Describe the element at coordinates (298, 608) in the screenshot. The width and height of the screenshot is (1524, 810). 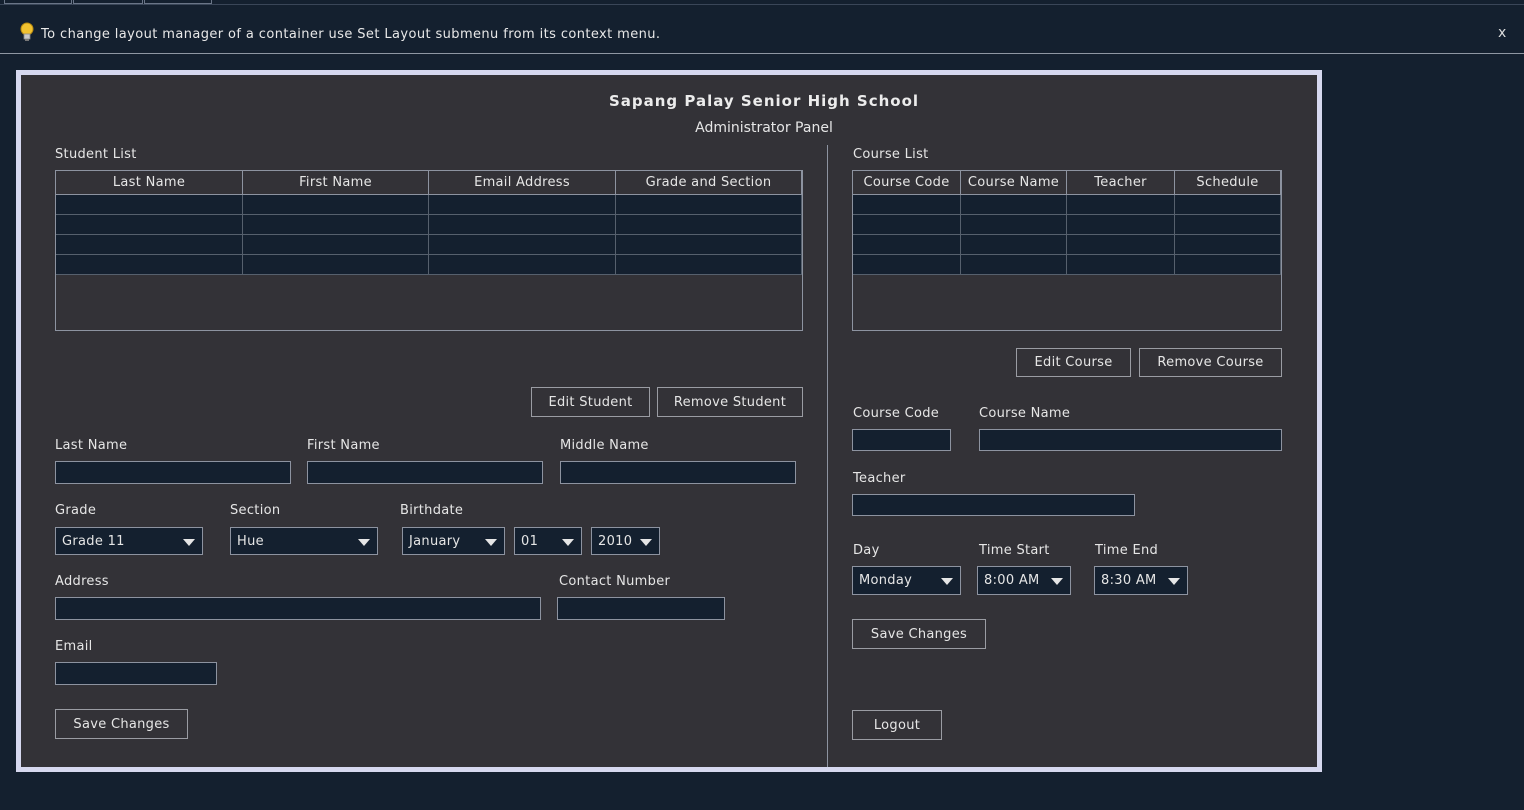
I see `address-field` at that location.